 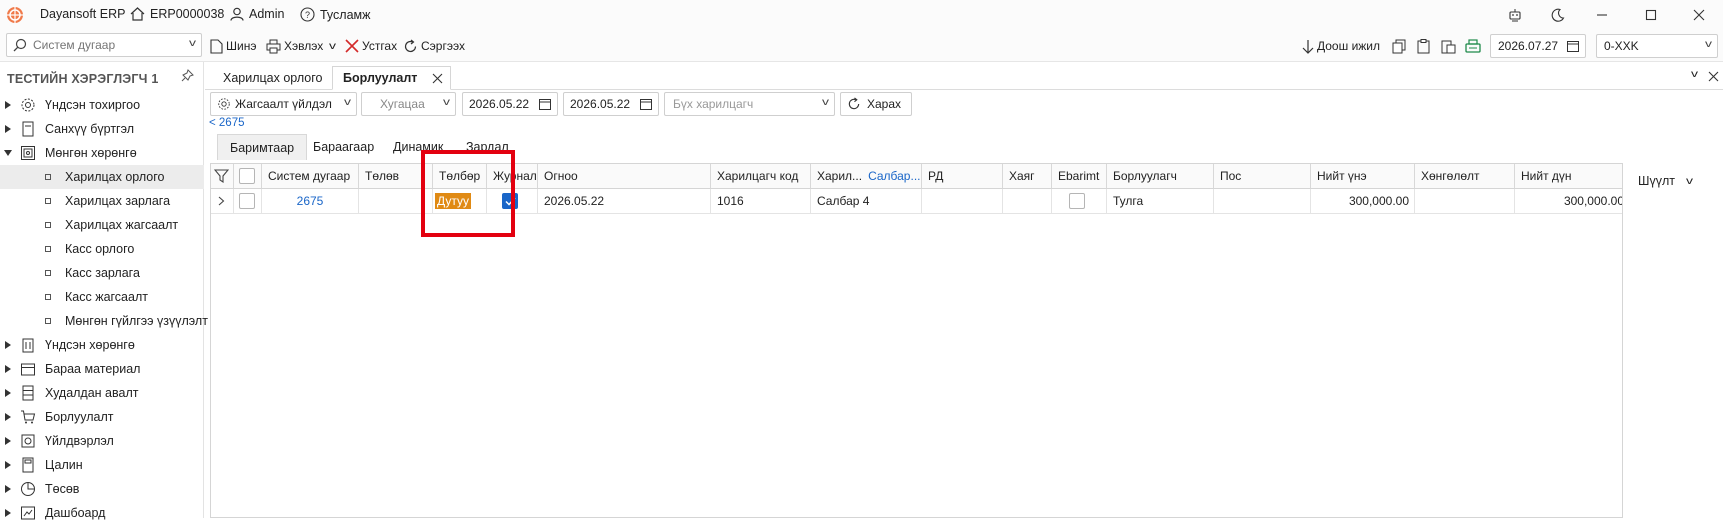 I want to click on tab-by-document: Баримтаар, so click(x=262, y=147).